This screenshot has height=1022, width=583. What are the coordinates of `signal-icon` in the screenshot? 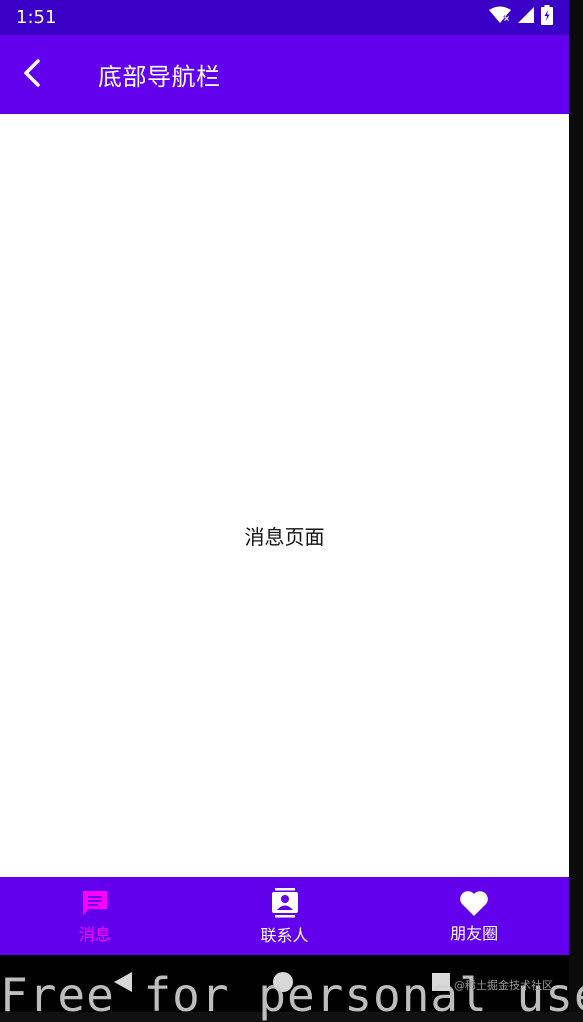 It's located at (526, 17).